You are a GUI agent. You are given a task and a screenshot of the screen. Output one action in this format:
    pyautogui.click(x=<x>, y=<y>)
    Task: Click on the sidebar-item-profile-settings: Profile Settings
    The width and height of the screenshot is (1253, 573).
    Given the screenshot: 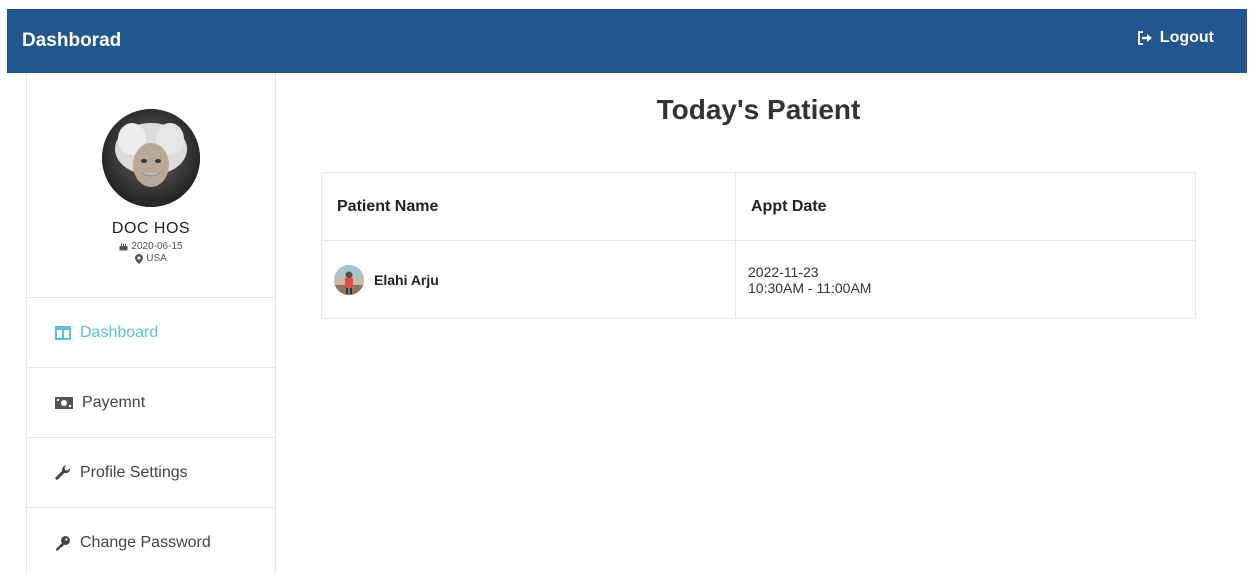 What is the action you would take?
    pyautogui.click(x=151, y=473)
    